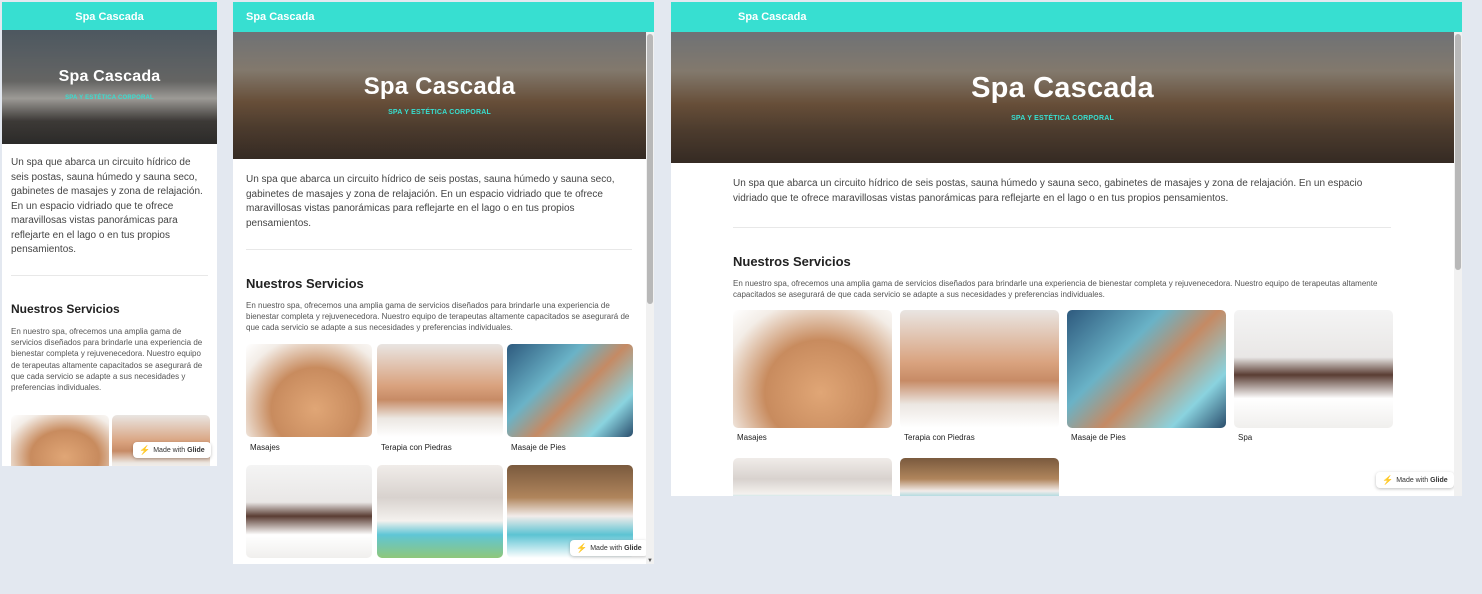  I want to click on scroll-down-arrow-icon: ▼, so click(650, 561).